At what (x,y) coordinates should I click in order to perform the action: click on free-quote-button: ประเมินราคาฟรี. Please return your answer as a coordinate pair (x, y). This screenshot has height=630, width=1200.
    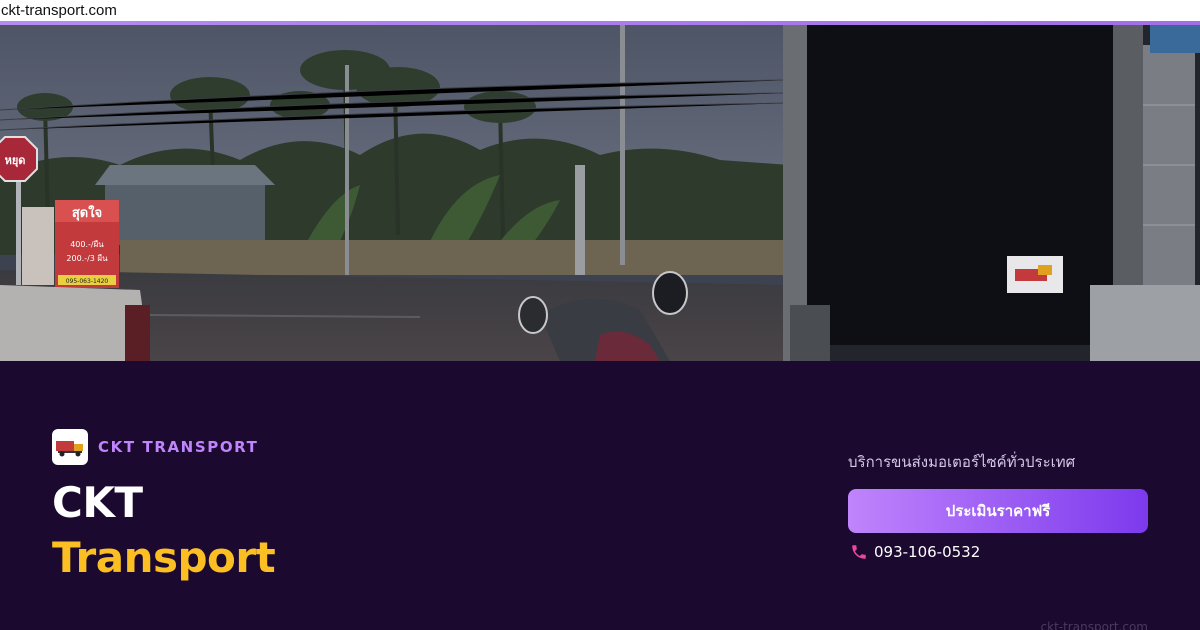
    Looking at the image, I should click on (998, 511).